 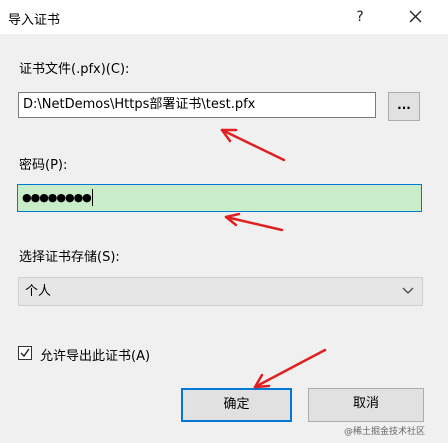 I want to click on ok-button: 确定, so click(x=236, y=405).